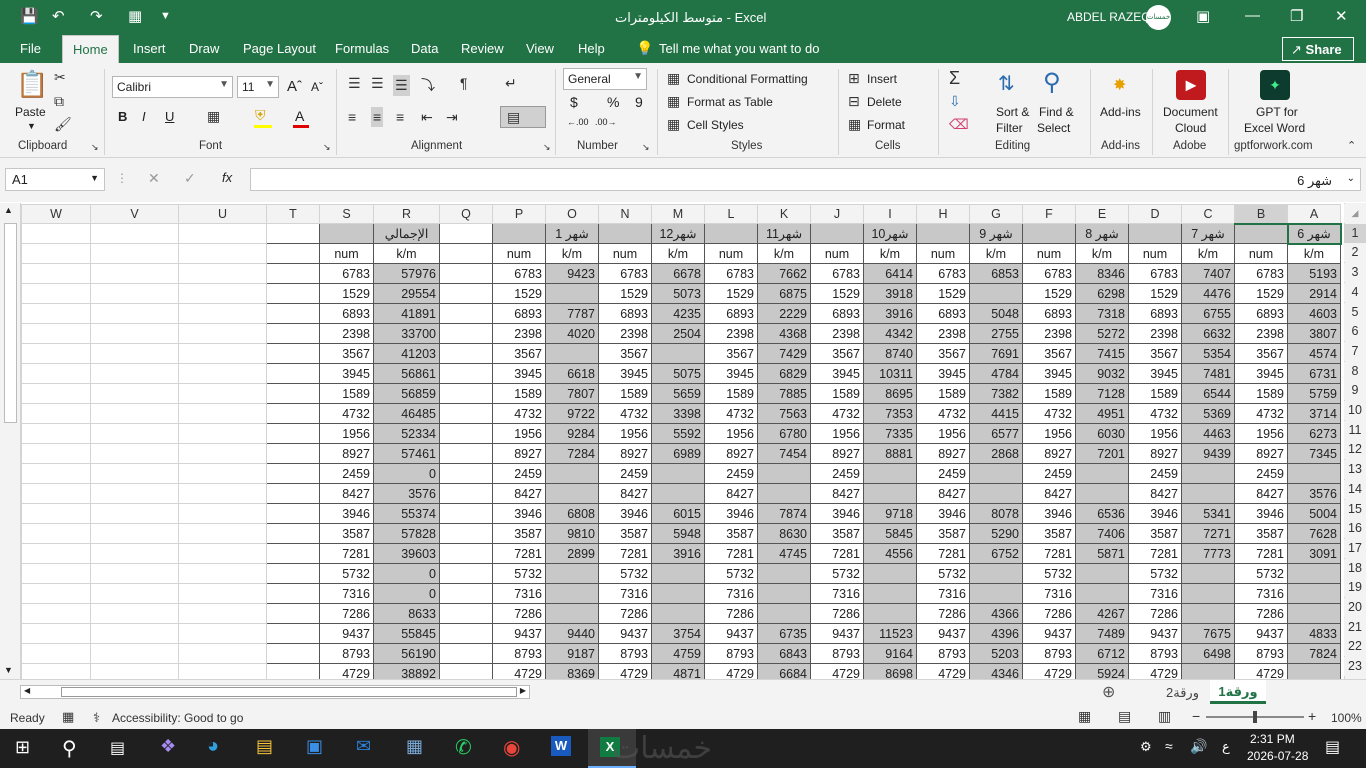  Describe the element at coordinates (346, 513) in the screenshot. I see `cell-S: 3946` at that location.